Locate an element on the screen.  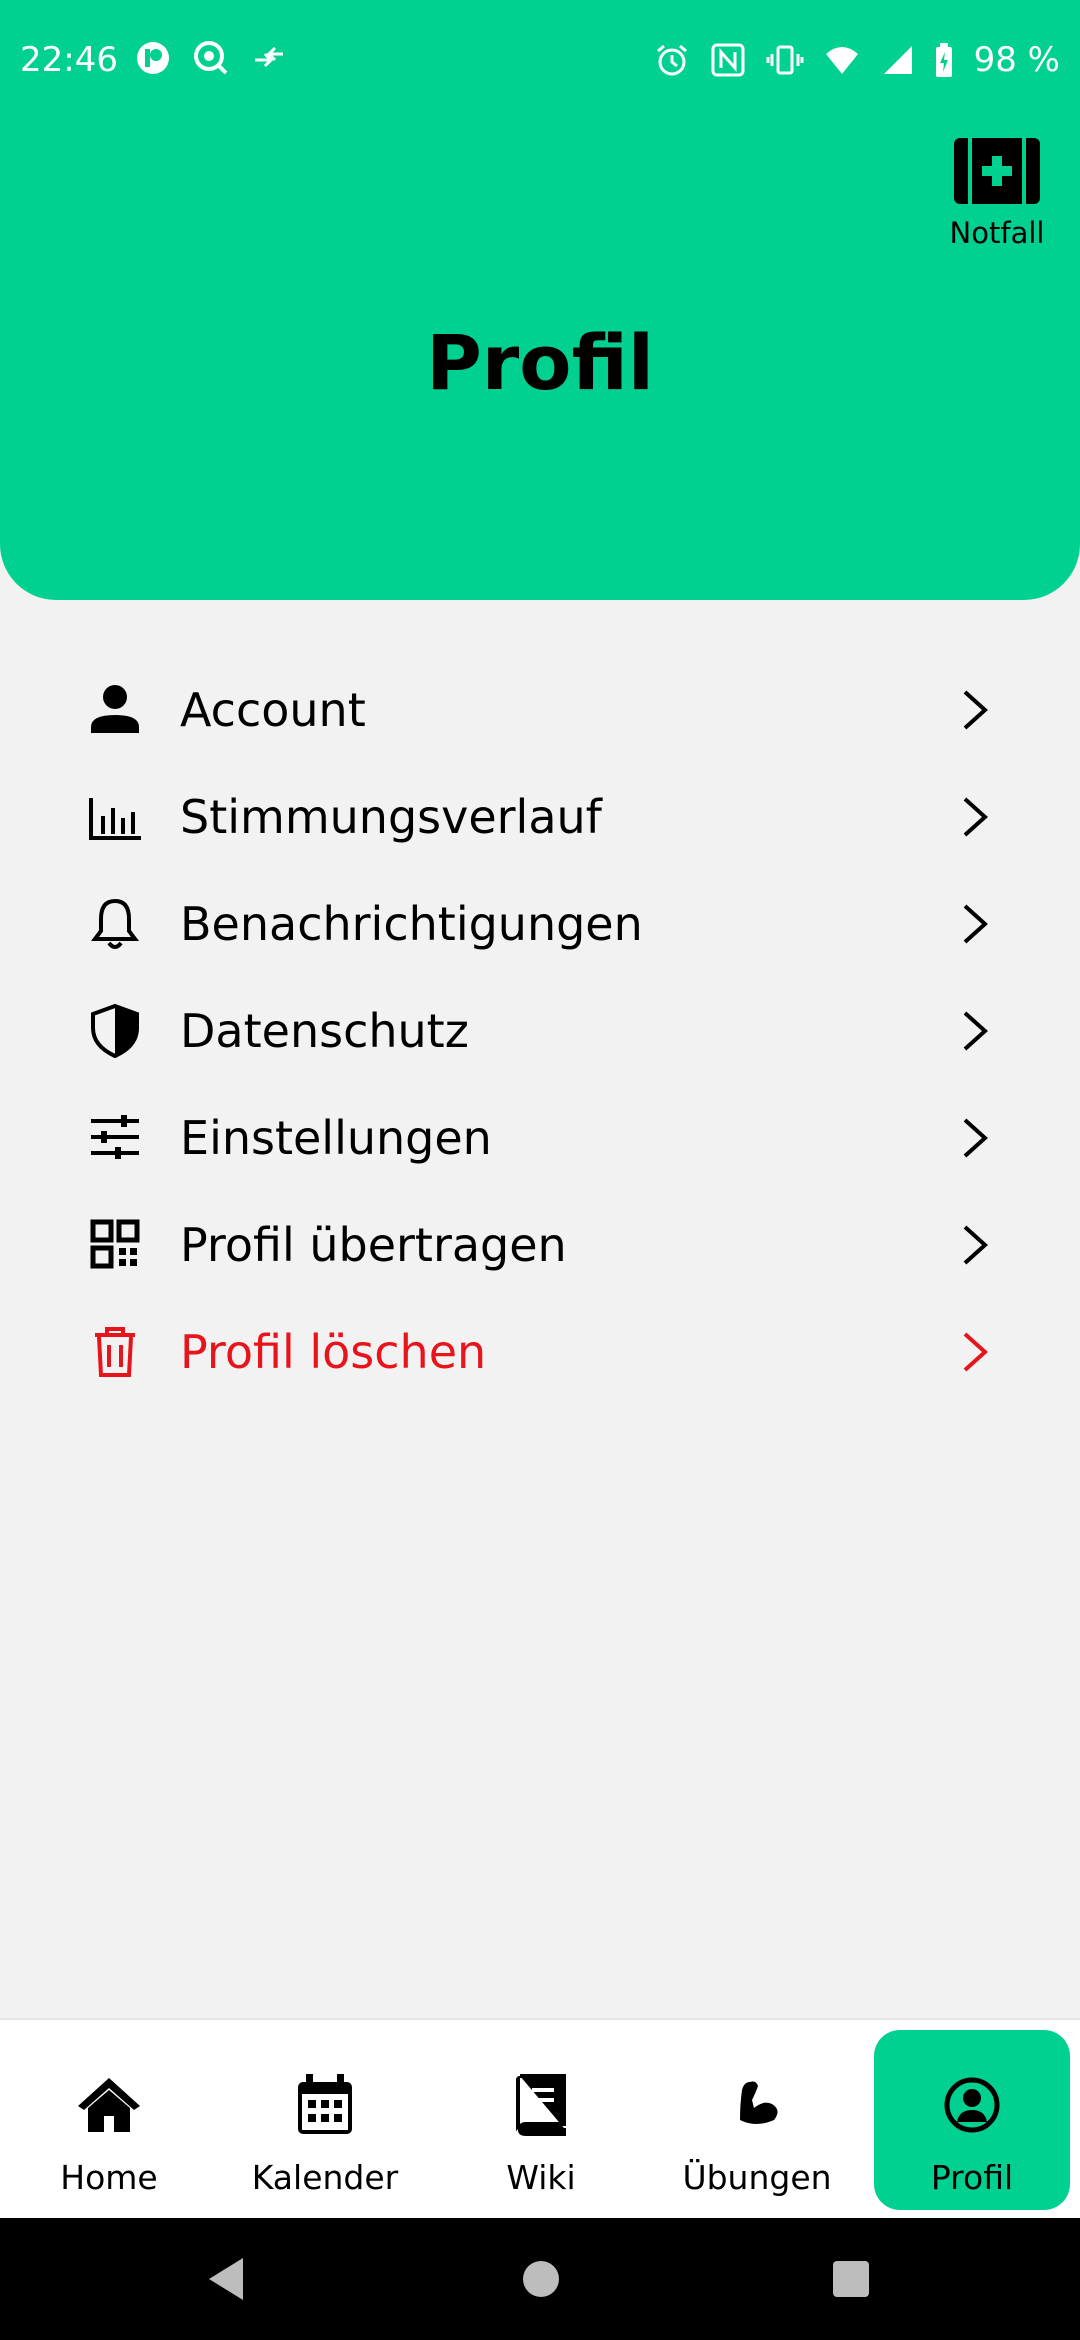
nav-item-label: Home is located at coordinates (109, 2177).